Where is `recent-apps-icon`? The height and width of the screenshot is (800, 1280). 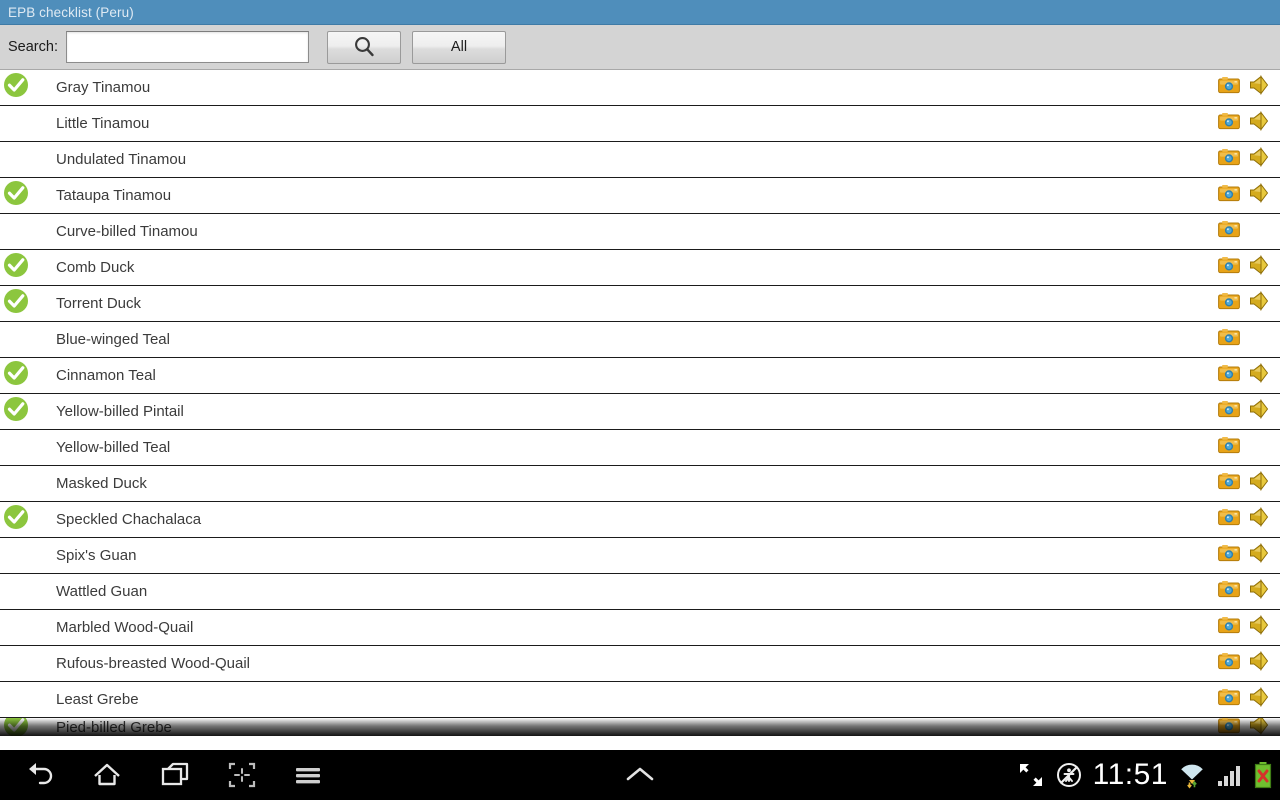 recent-apps-icon is located at coordinates (175, 775).